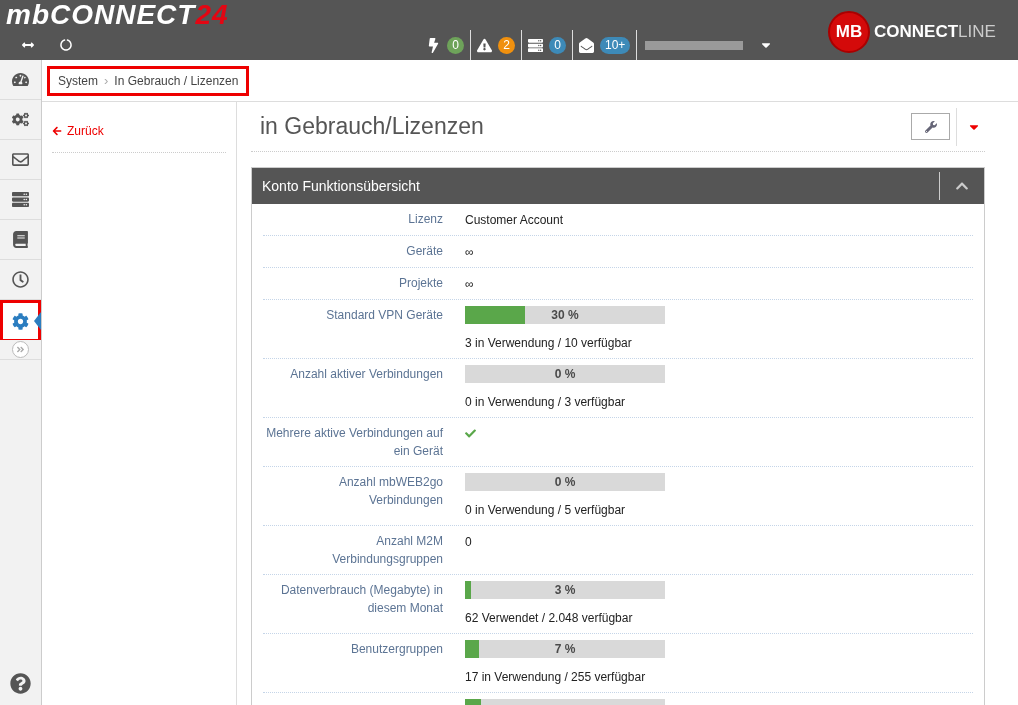 The image size is (1018, 705). I want to click on row-label: Anzahl mbWEB2go Verbindungen, so click(390, 491).